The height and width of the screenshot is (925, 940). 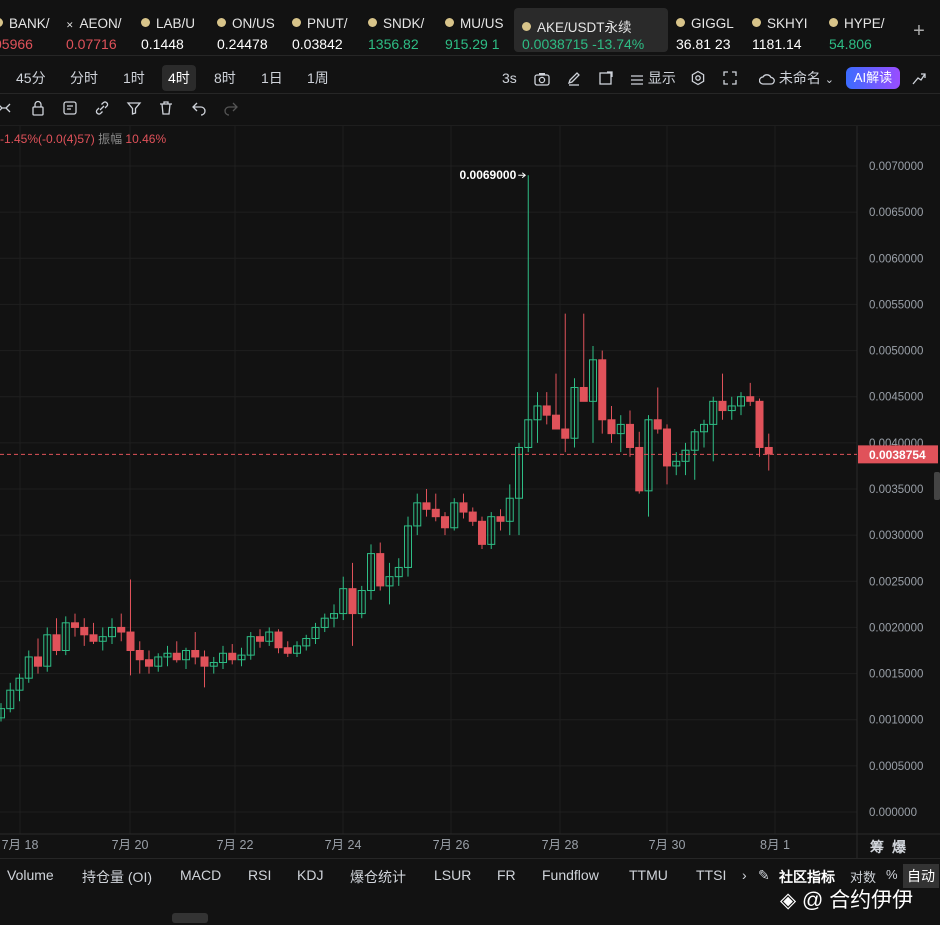 What do you see at coordinates (764, 875) in the screenshot?
I see `edit-indicator-icon: ✎` at bounding box center [764, 875].